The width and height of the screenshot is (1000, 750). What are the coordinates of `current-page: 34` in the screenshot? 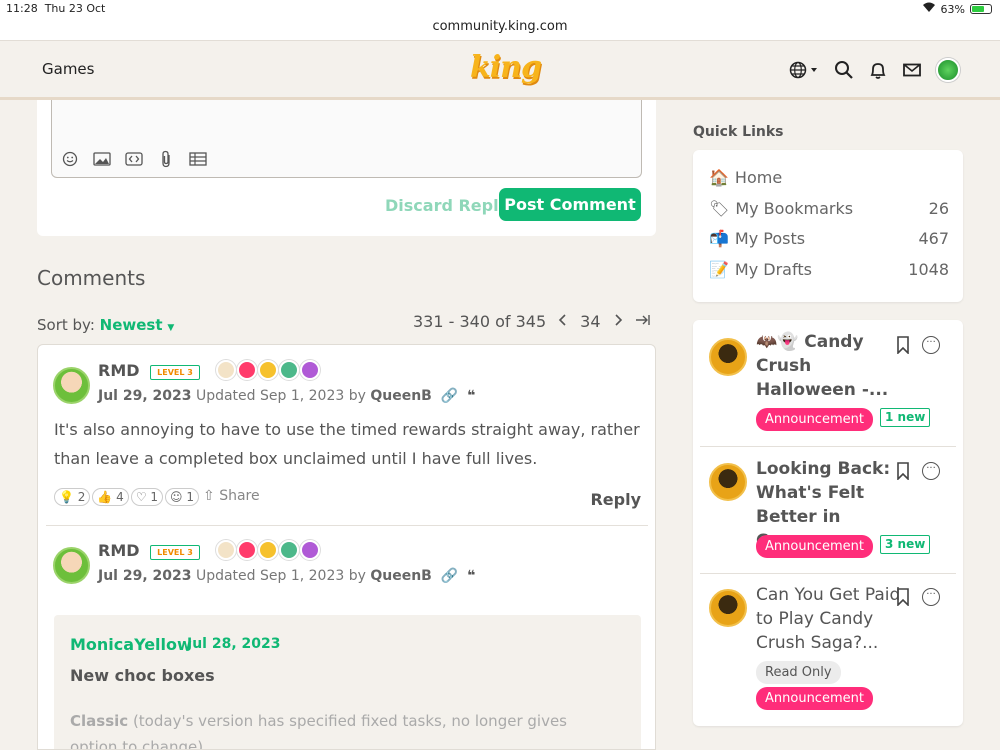 It's located at (590, 321).